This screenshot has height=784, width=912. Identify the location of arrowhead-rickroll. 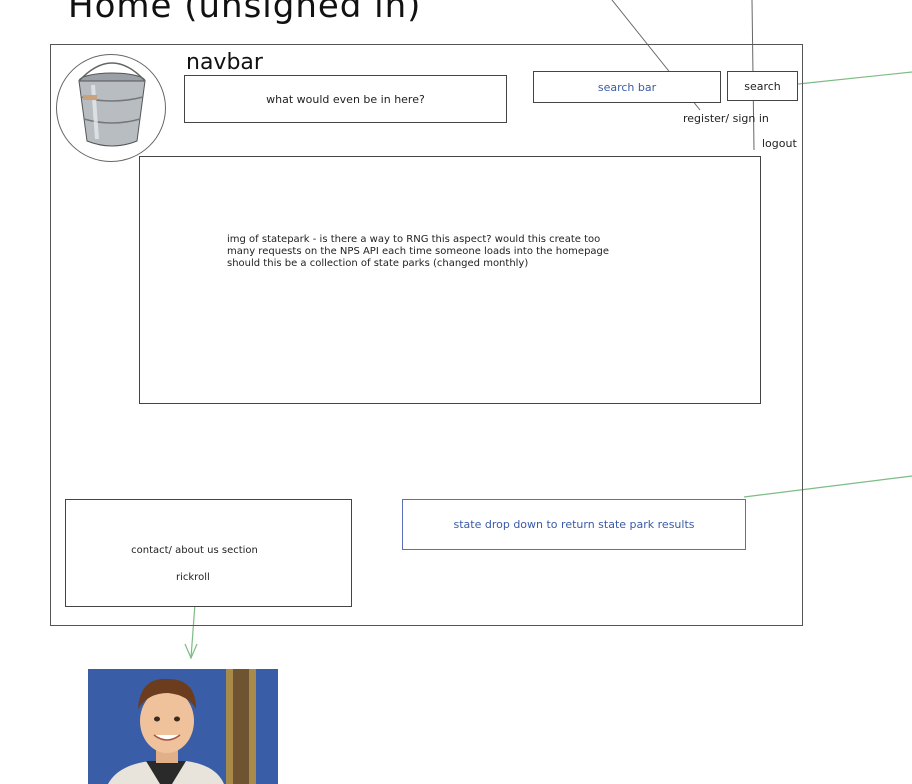
(191, 651).